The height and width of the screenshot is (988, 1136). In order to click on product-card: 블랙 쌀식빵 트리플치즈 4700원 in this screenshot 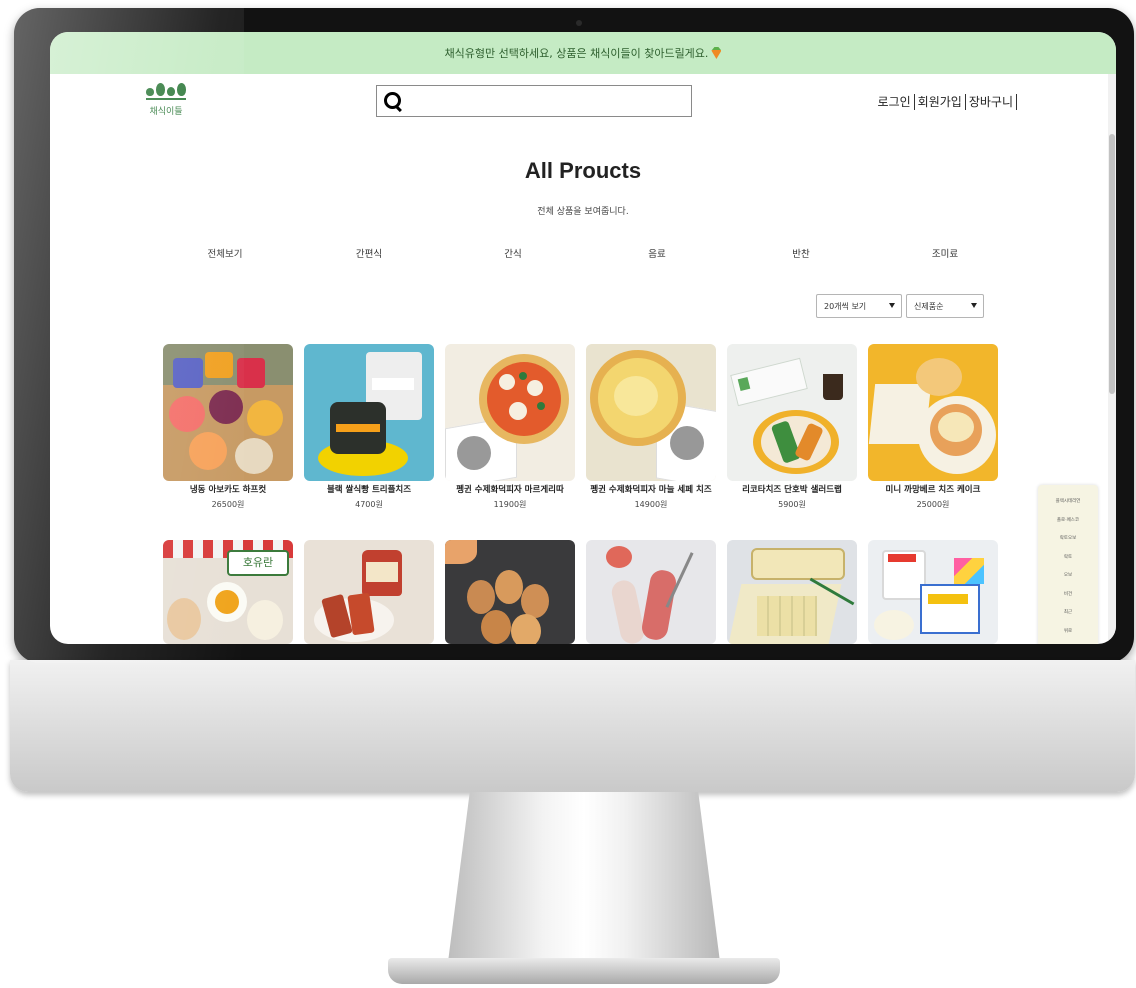, I will do `click(369, 427)`.